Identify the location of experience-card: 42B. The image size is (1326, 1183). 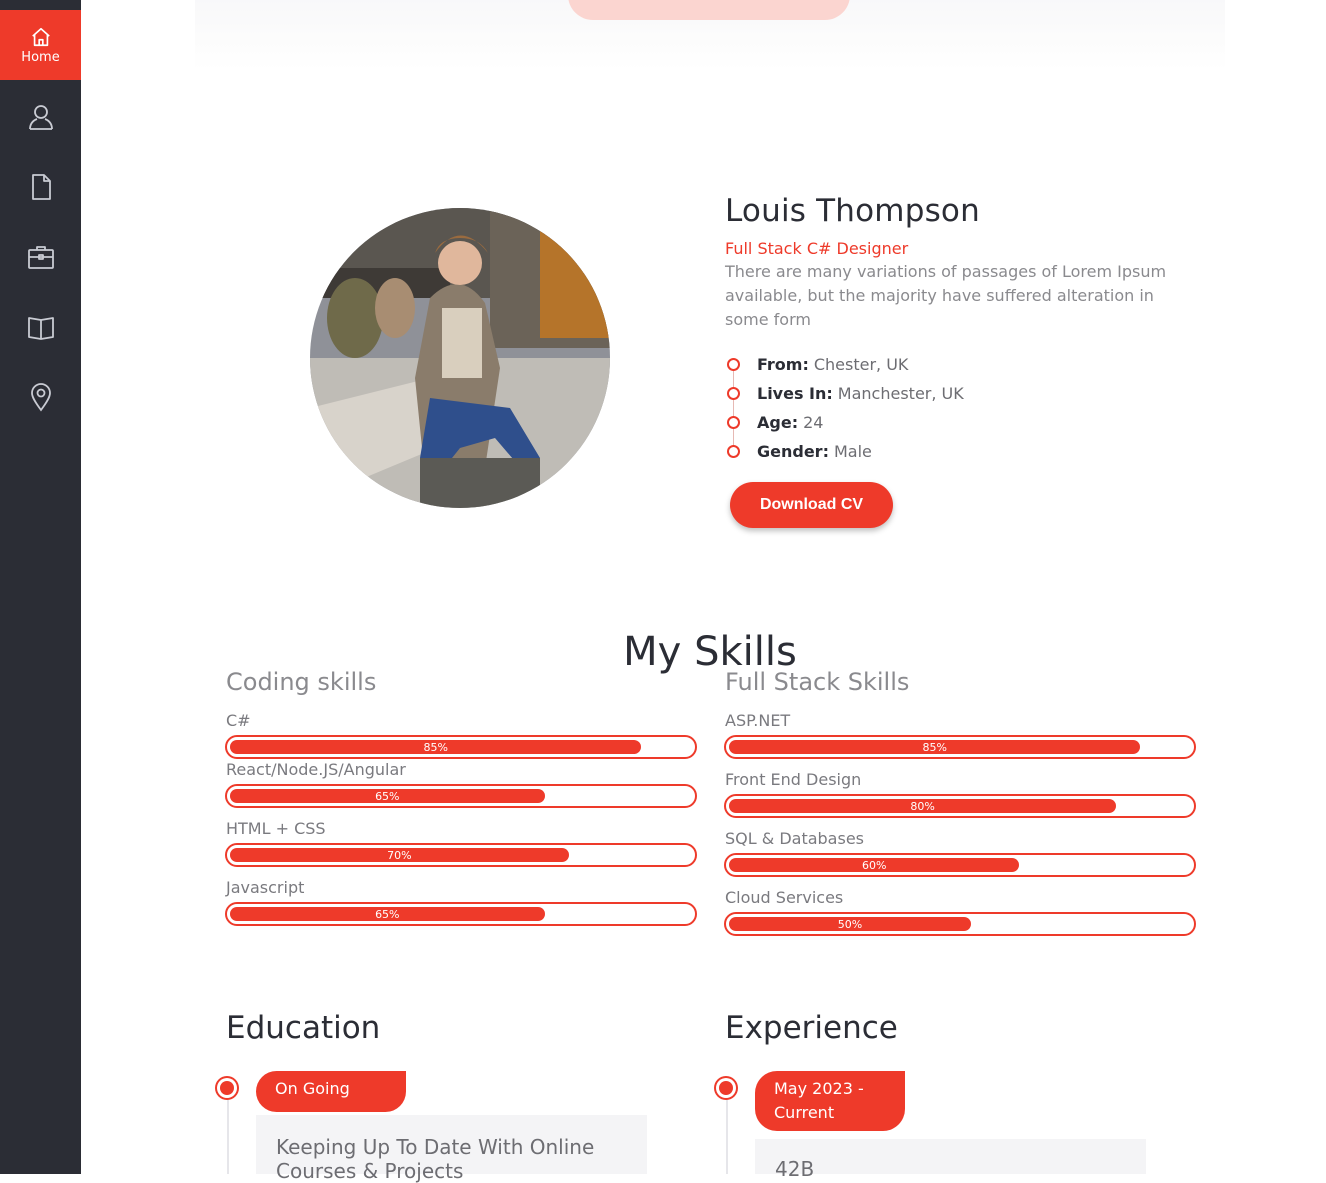
(950, 1160).